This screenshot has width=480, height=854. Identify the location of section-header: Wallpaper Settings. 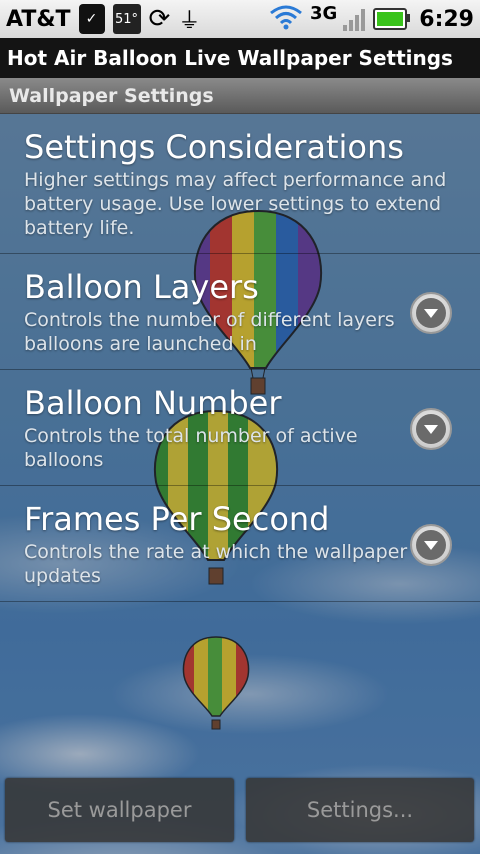
(240, 96).